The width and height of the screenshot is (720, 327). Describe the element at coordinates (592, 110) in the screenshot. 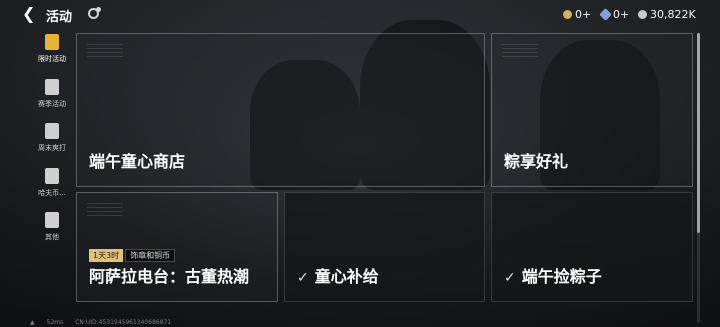

I see `card-zongzi-gift: 粽享好礼` at that location.